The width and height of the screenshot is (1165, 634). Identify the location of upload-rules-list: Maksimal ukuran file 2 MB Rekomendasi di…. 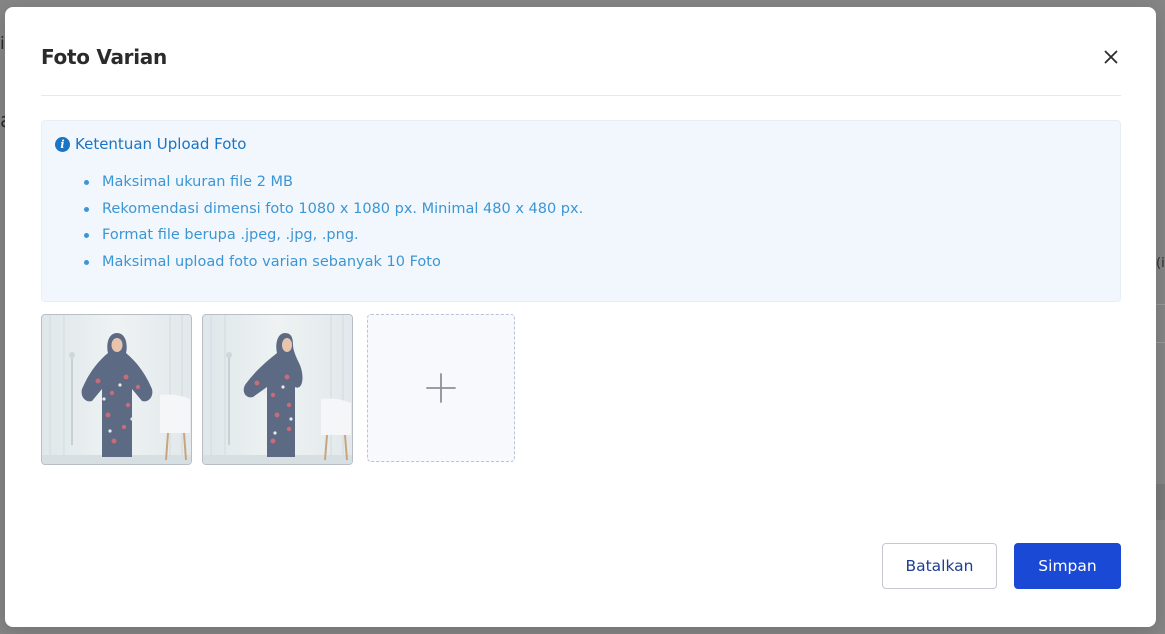
(333, 224).